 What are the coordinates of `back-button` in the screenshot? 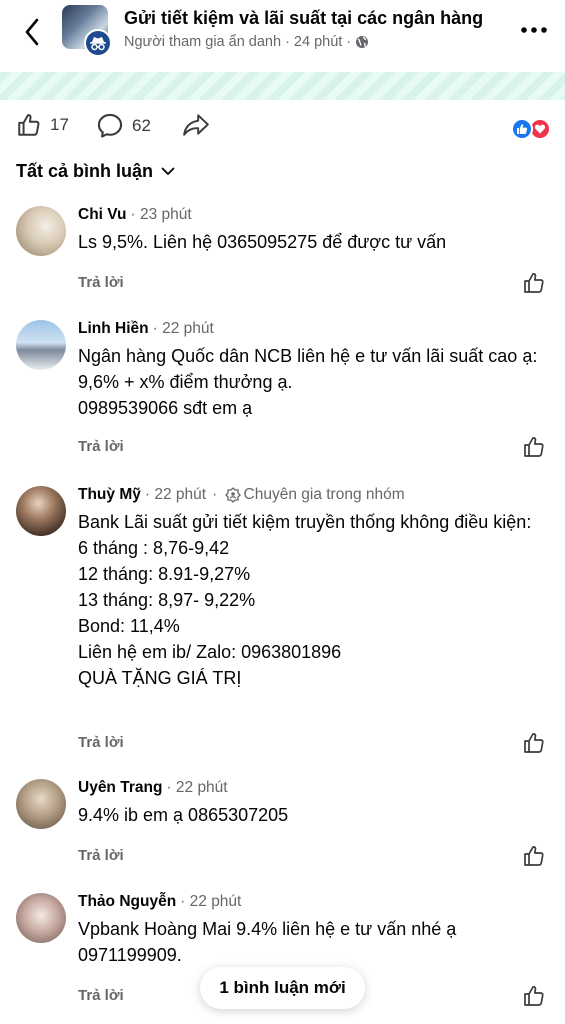 It's located at (32, 32).